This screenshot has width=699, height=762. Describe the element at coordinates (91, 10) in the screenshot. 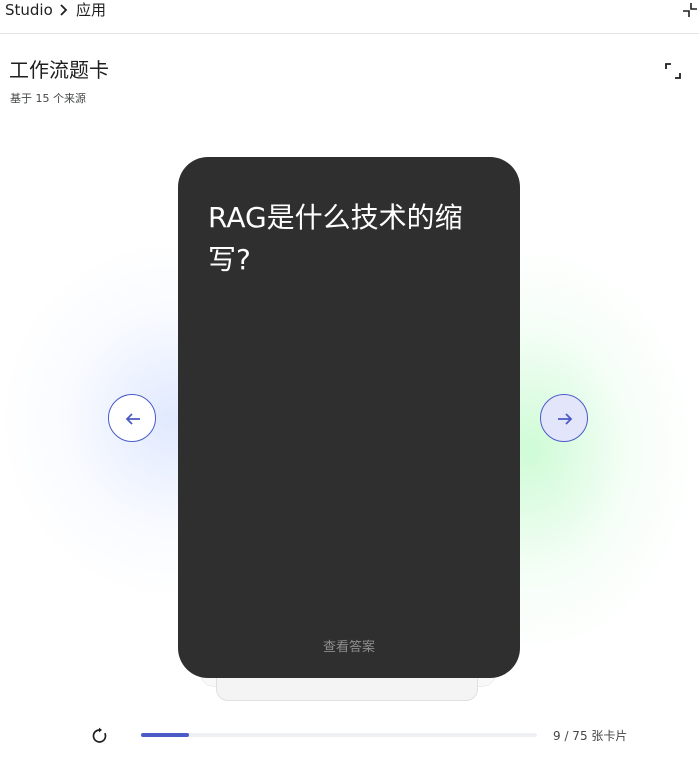

I see `breadcrumb-current: 应用` at that location.